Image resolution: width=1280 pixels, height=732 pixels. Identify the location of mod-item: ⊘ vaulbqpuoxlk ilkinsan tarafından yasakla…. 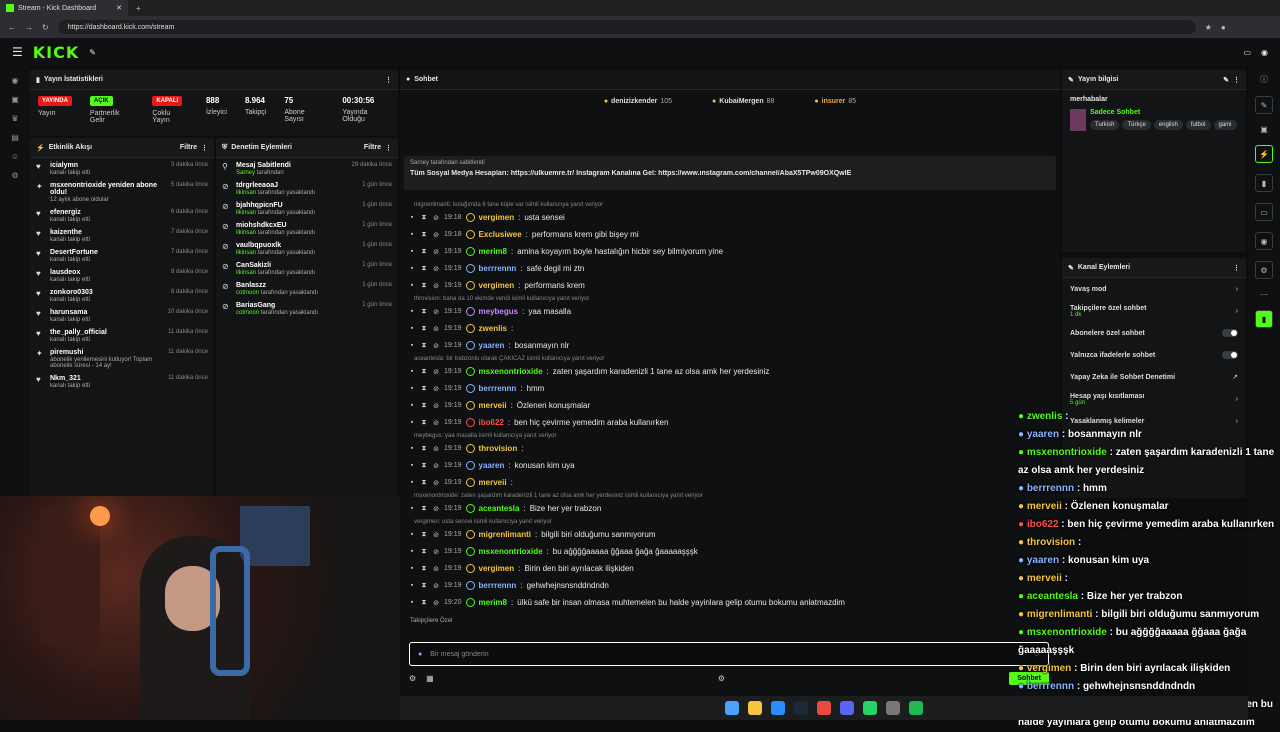
(307, 249).